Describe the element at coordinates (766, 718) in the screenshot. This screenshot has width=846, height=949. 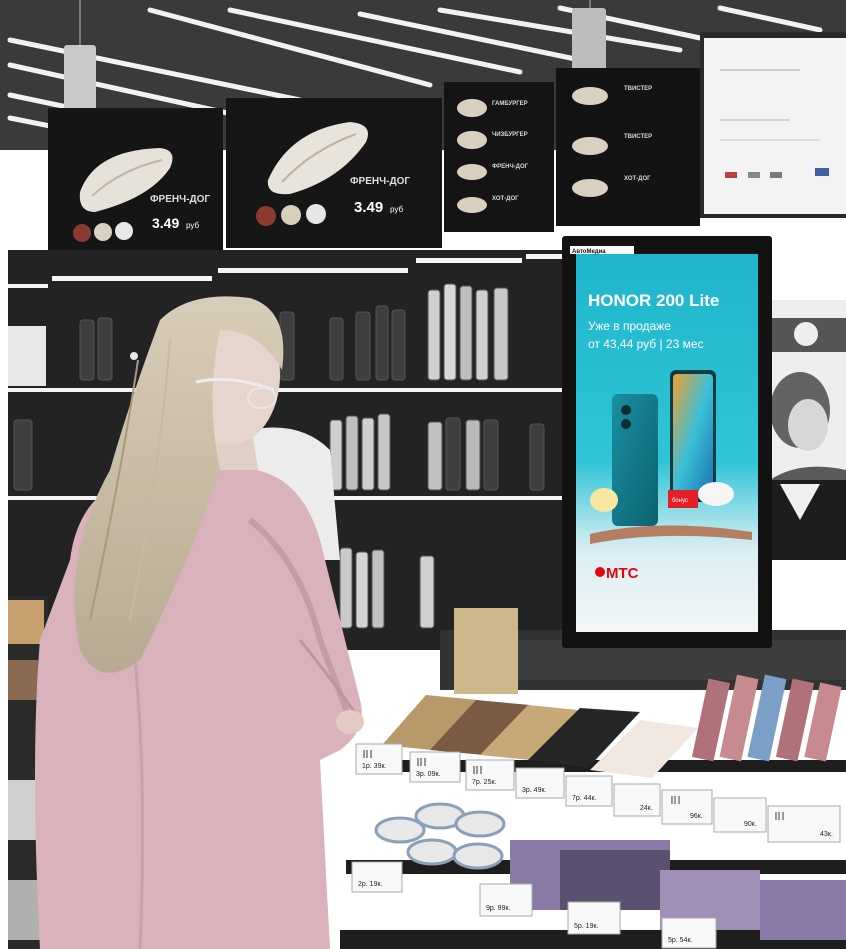
I see `candy-bar-stack` at that location.